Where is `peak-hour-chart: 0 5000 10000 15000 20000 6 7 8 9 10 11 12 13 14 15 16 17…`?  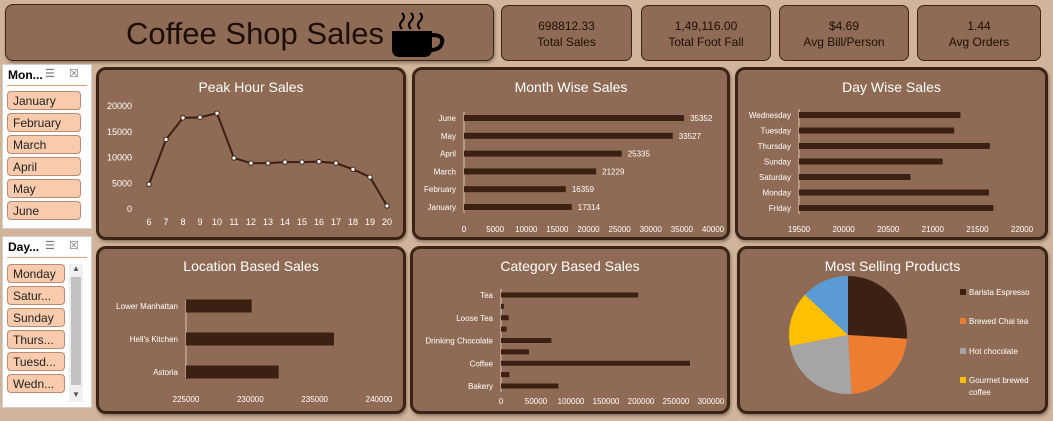 peak-hour-chart: 0 5000 10000 15000 20000 6 7 8 9 10 11 12 13 14 15 16 17… is located at coordinates (249, 164).